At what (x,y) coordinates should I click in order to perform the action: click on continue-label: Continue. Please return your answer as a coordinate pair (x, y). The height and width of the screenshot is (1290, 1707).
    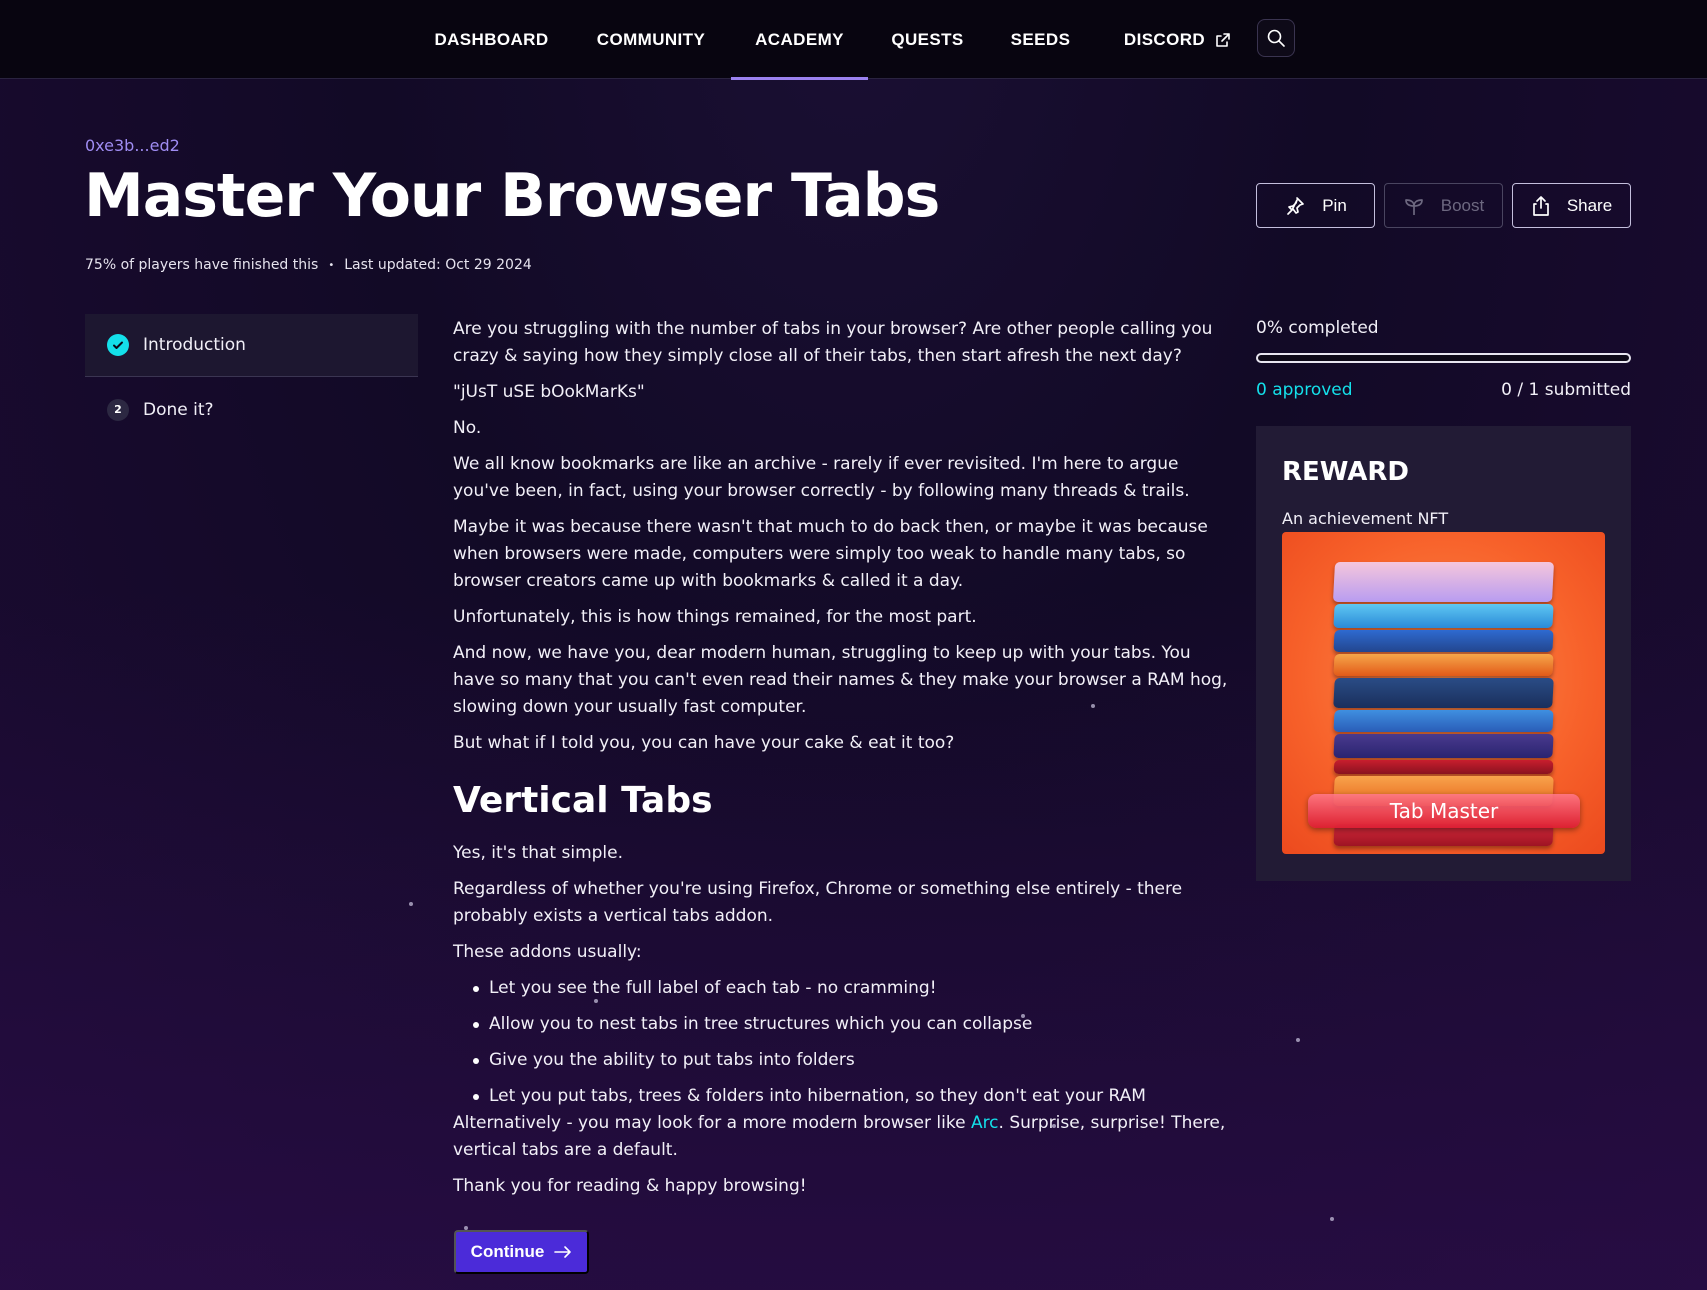
    Looking at the image, I should click on (507, 1251).